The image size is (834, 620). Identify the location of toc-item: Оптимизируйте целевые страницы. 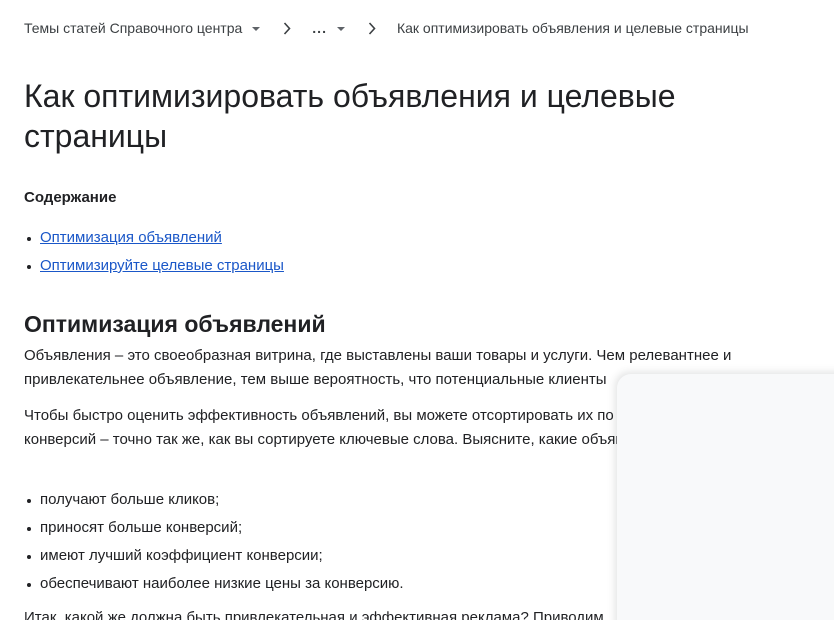
(154, 266).